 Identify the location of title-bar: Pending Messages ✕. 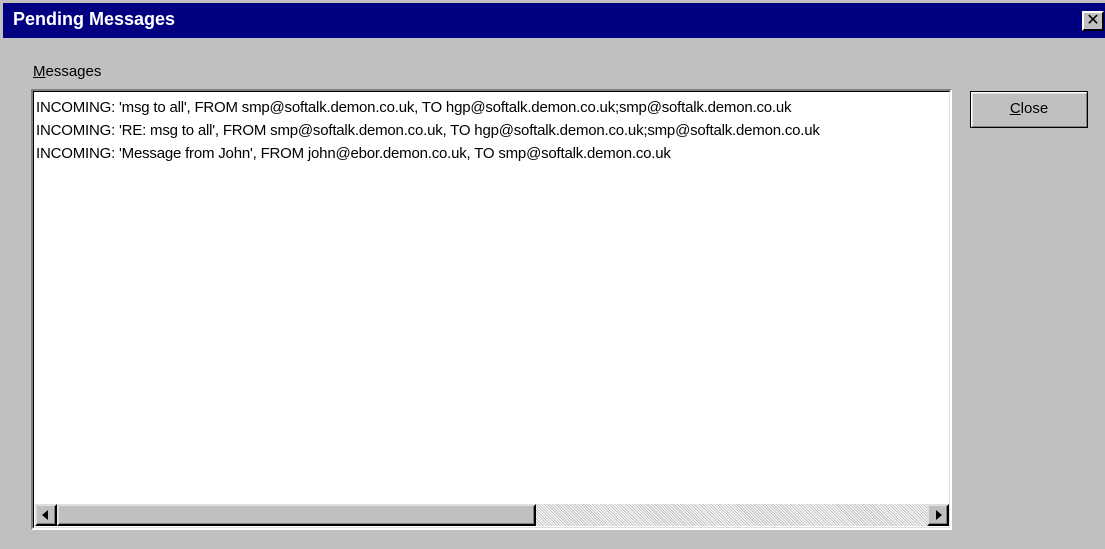
(552, 19).